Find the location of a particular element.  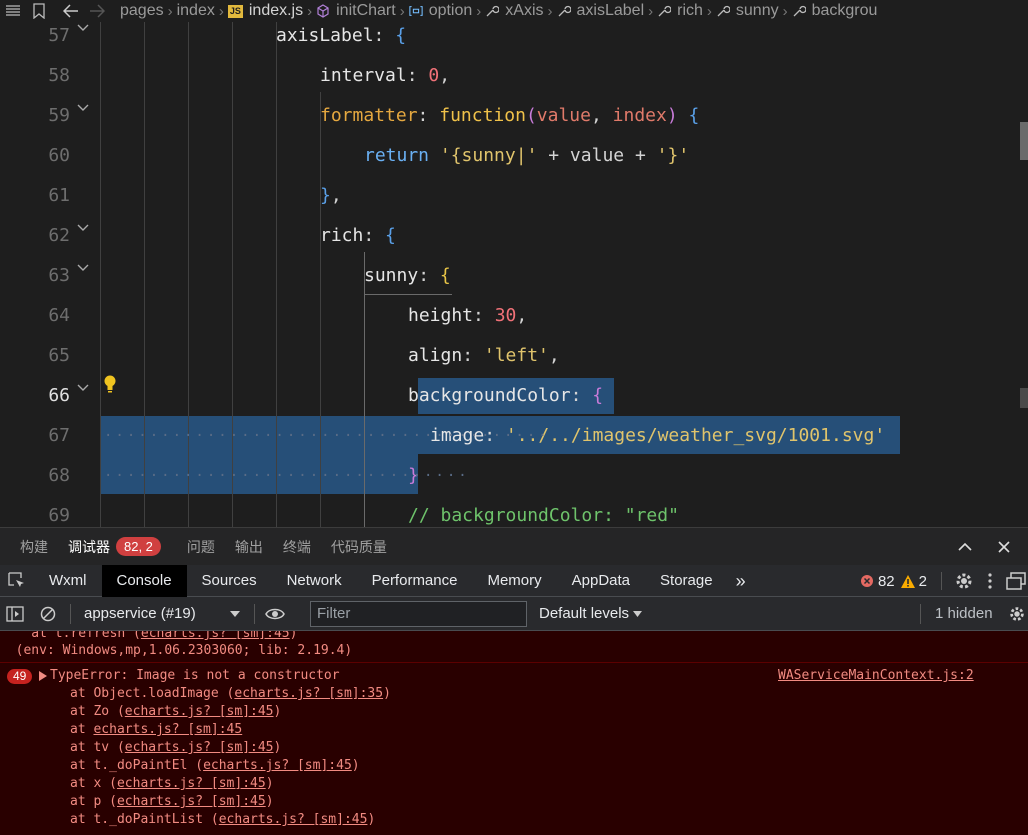

devtab-wxml: Wxml is located at coordinates (68, 581).